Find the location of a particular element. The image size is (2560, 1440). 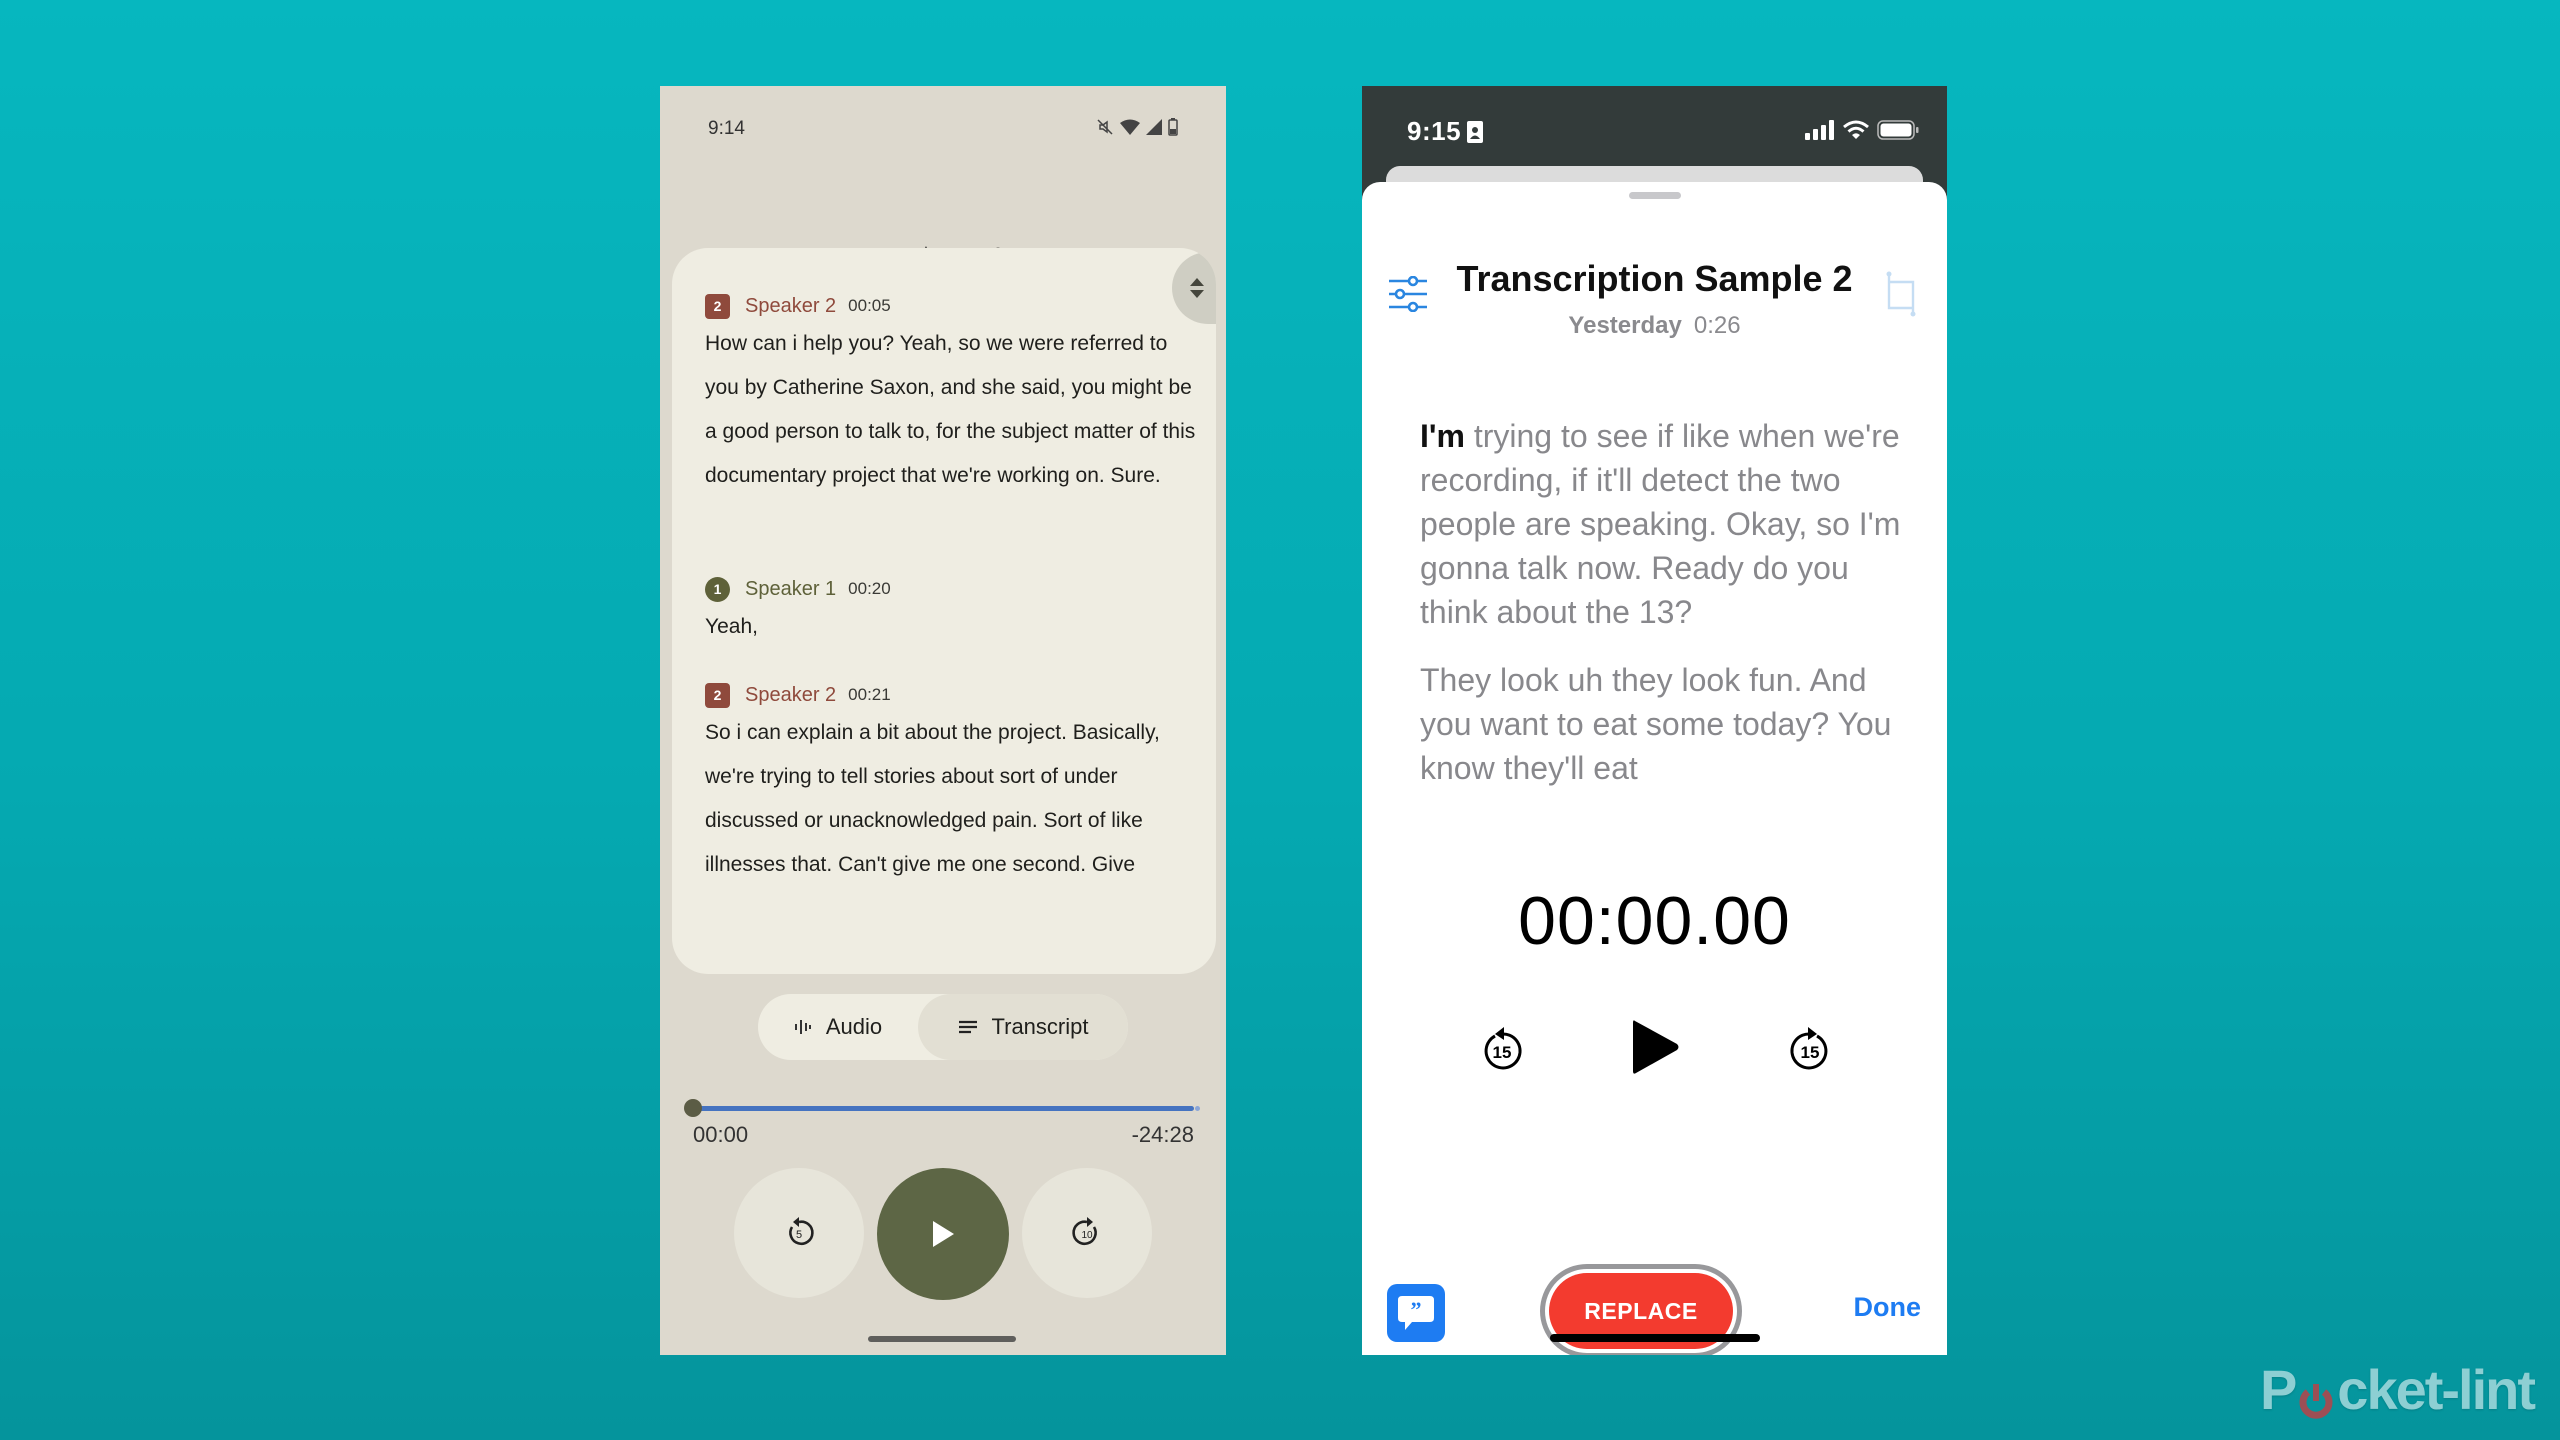

quote-bubble-icon: ” is located at coordinates (1416, 1313).